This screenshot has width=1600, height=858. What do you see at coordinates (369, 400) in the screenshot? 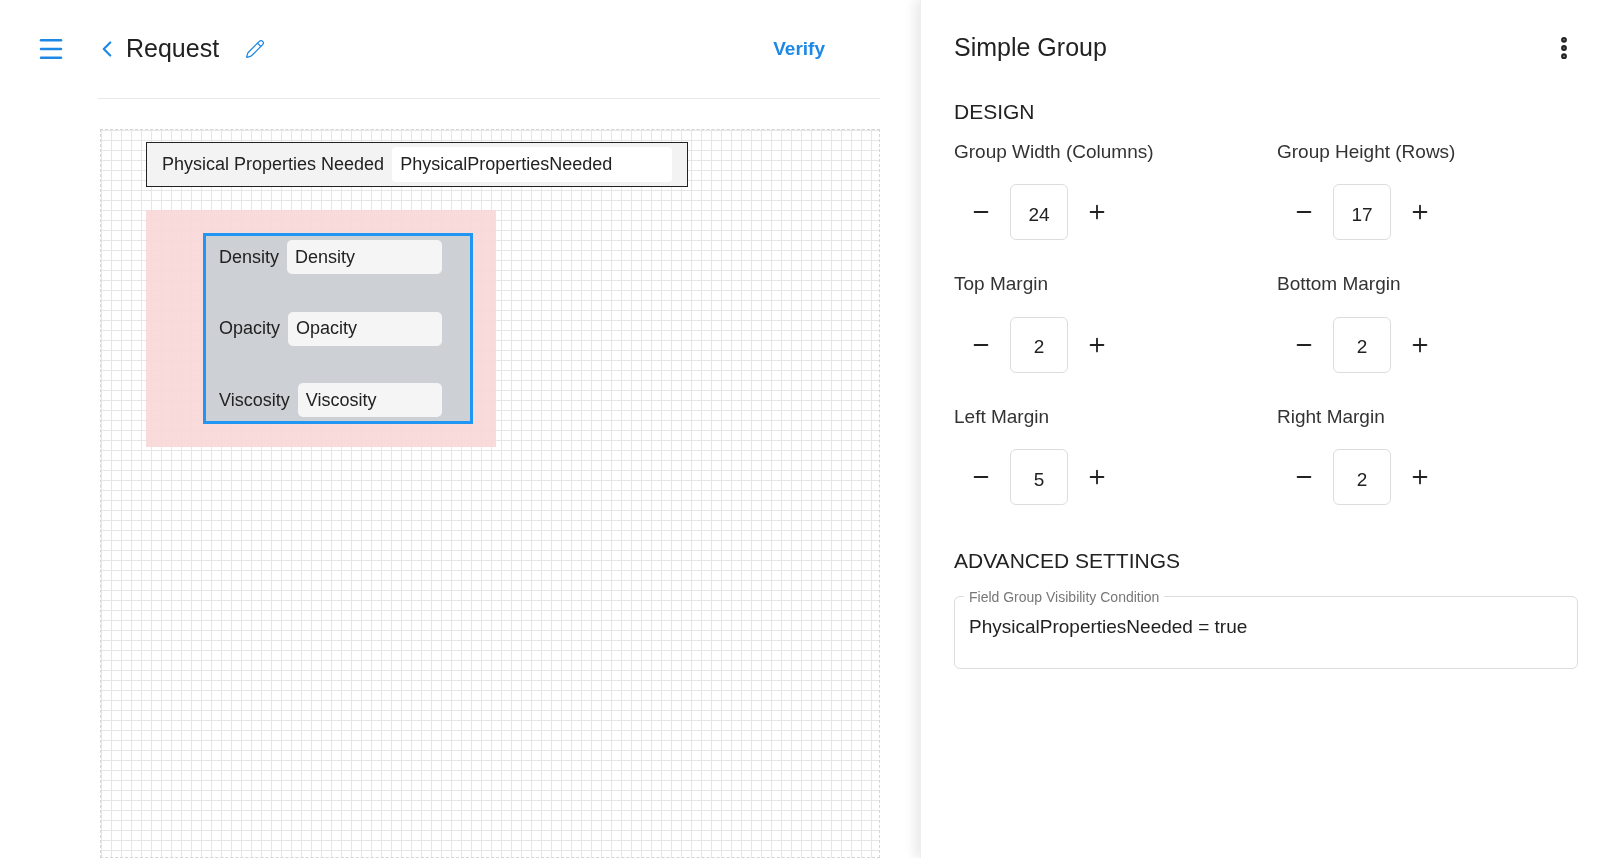
I see `field-input: Viscosity` at bounding box center [369, 400].